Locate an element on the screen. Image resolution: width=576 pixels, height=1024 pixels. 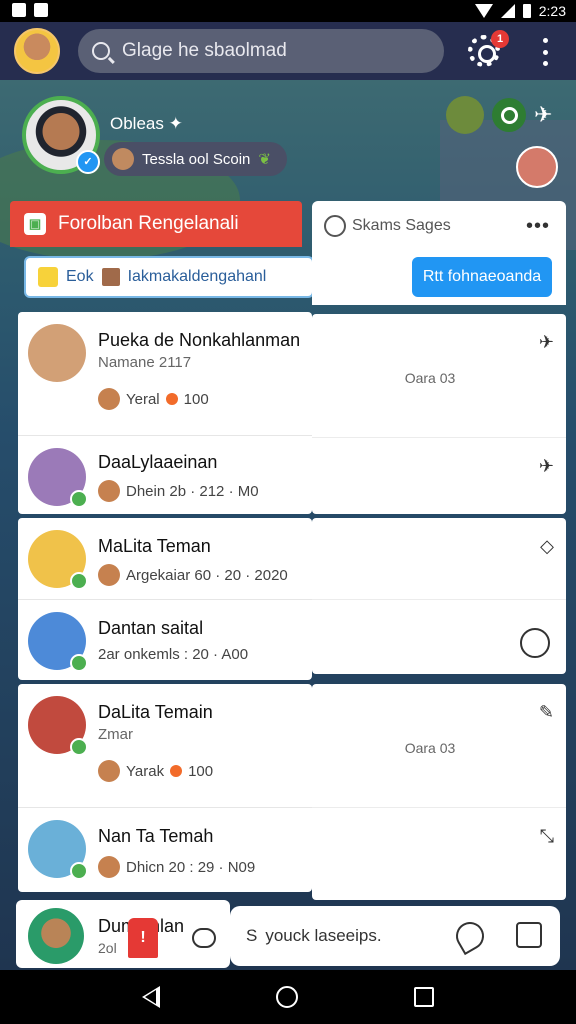
right-panel: ◇ is located at coordinates (439, 596).